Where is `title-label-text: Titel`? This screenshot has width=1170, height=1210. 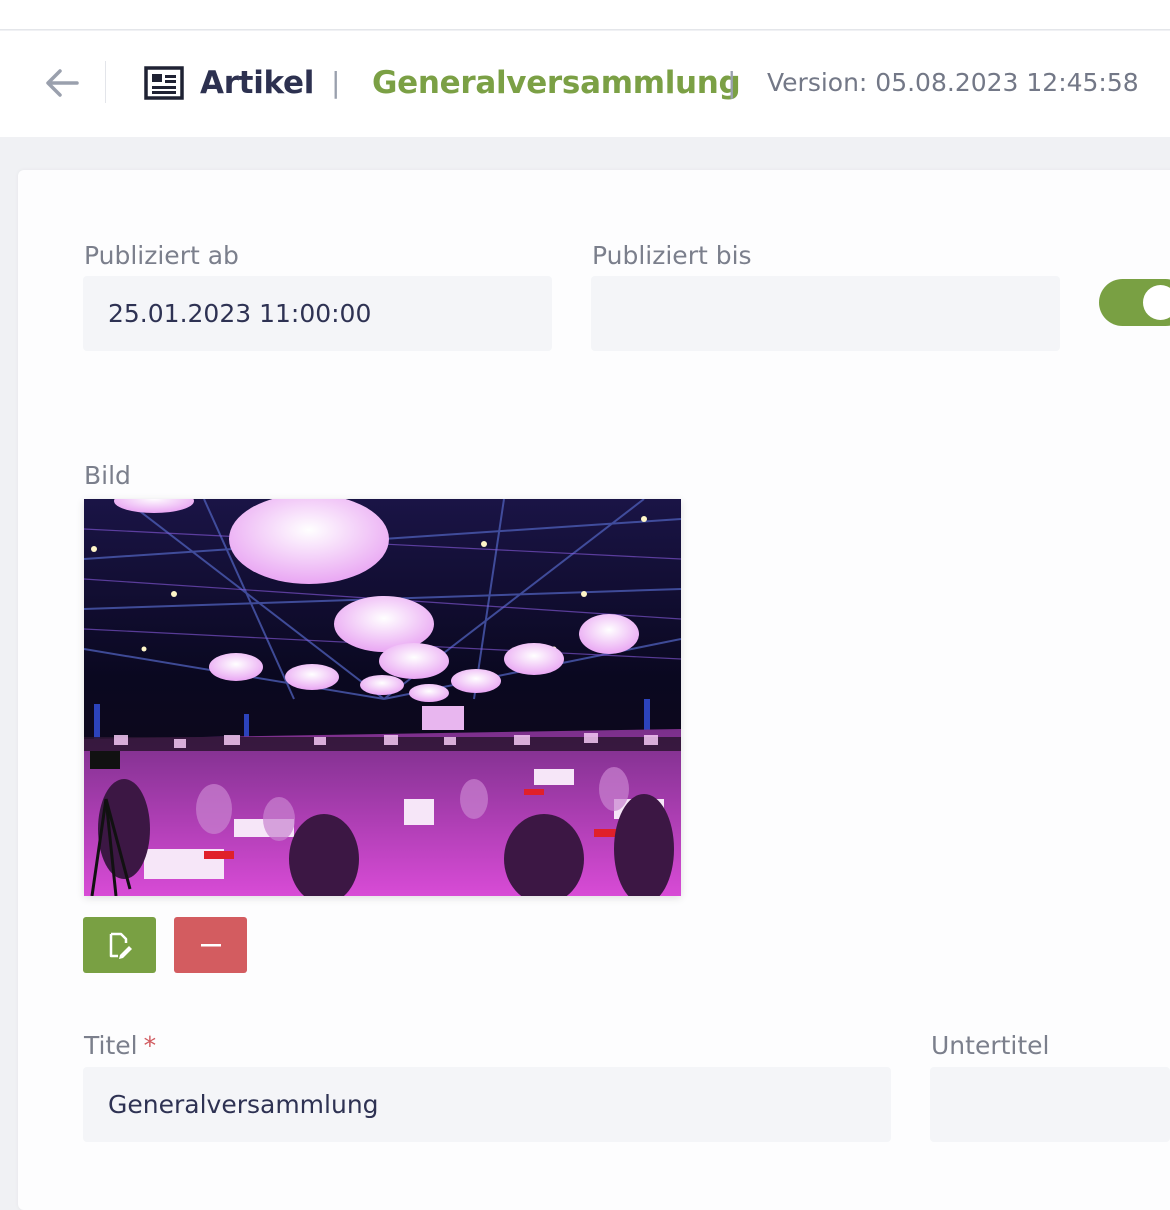 title-label-text: Titel is located at coordinates (111, 1045).